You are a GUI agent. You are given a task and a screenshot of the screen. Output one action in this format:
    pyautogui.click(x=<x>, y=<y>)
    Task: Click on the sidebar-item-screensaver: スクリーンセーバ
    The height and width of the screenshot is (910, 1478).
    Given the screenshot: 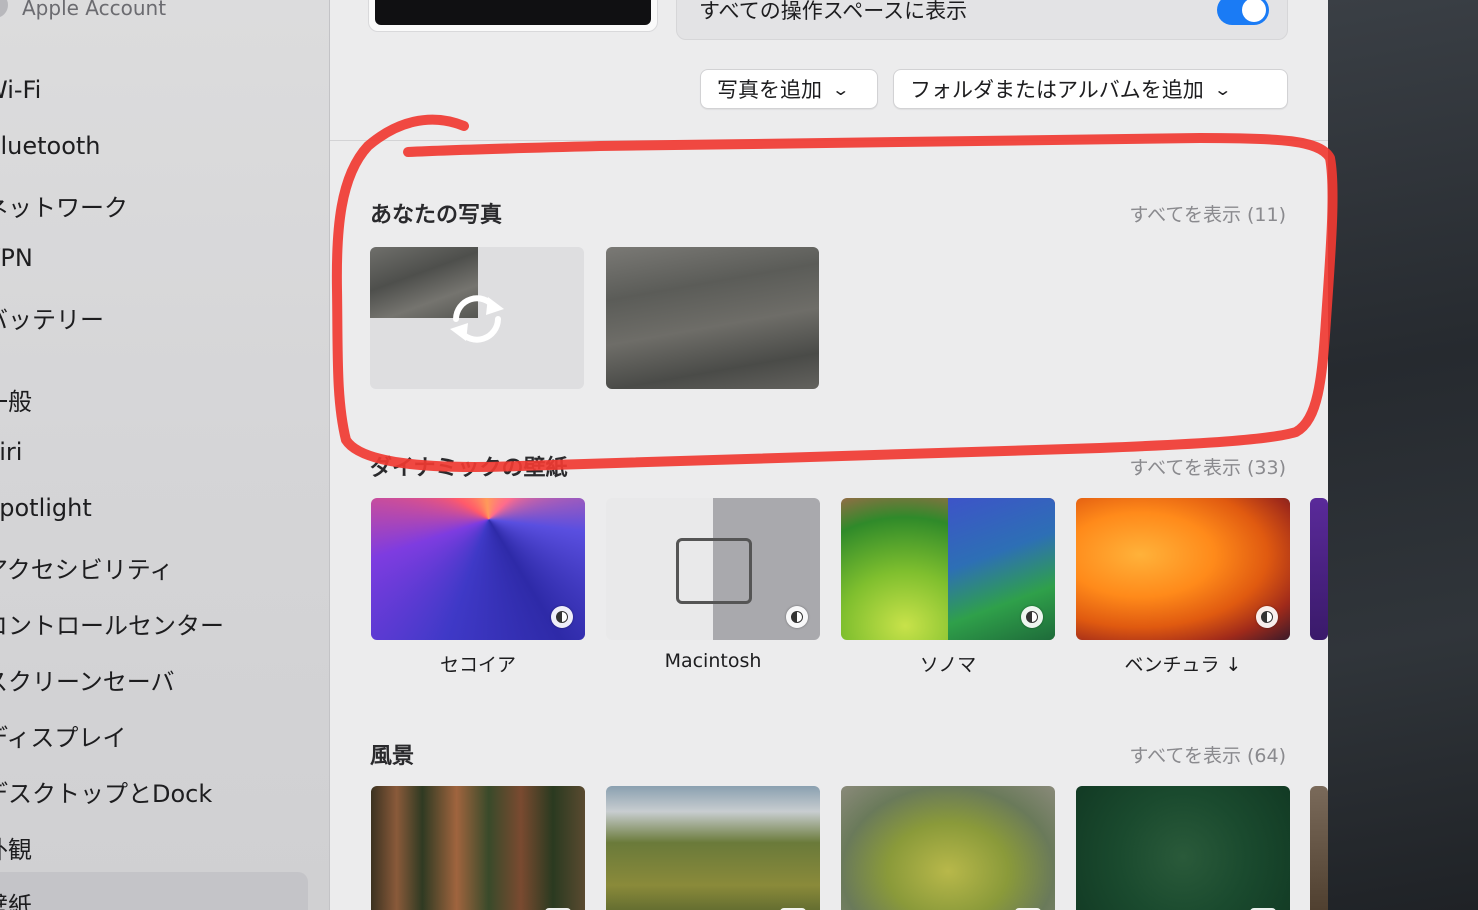 What is the action you would take?
    pyautogui.click(x=87, y=679)
    